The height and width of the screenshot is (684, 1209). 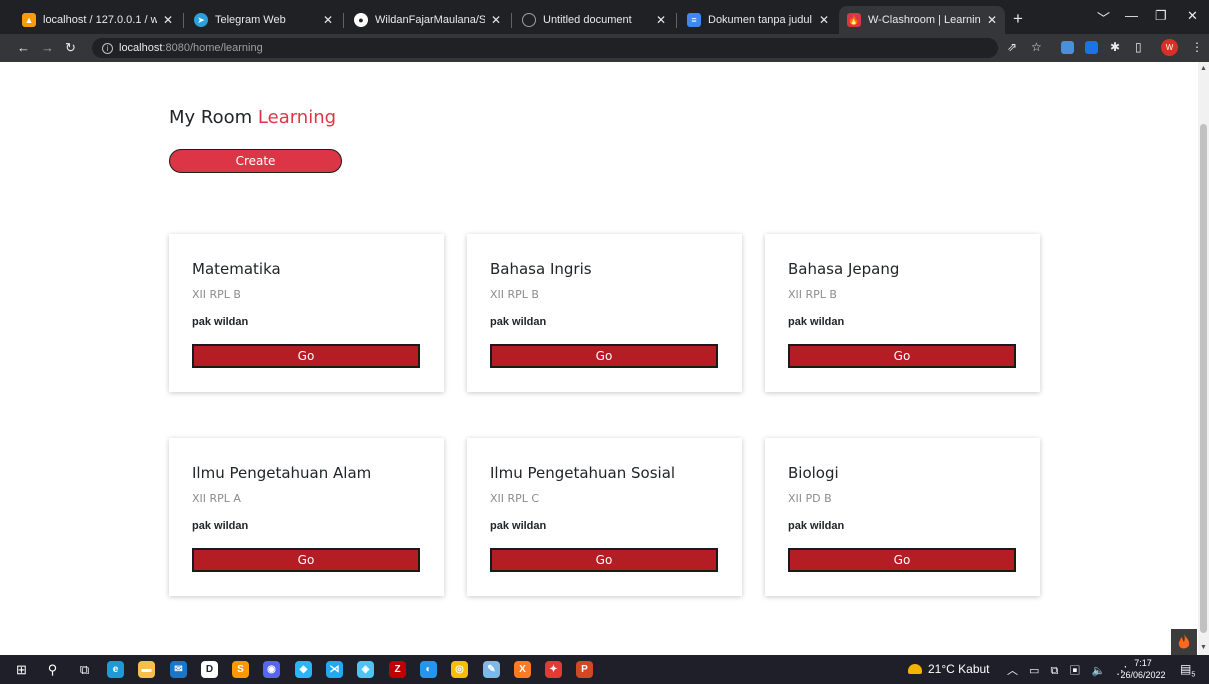 I want to click on weather-text: 21°C Kabut, so click(x=959, y=669).